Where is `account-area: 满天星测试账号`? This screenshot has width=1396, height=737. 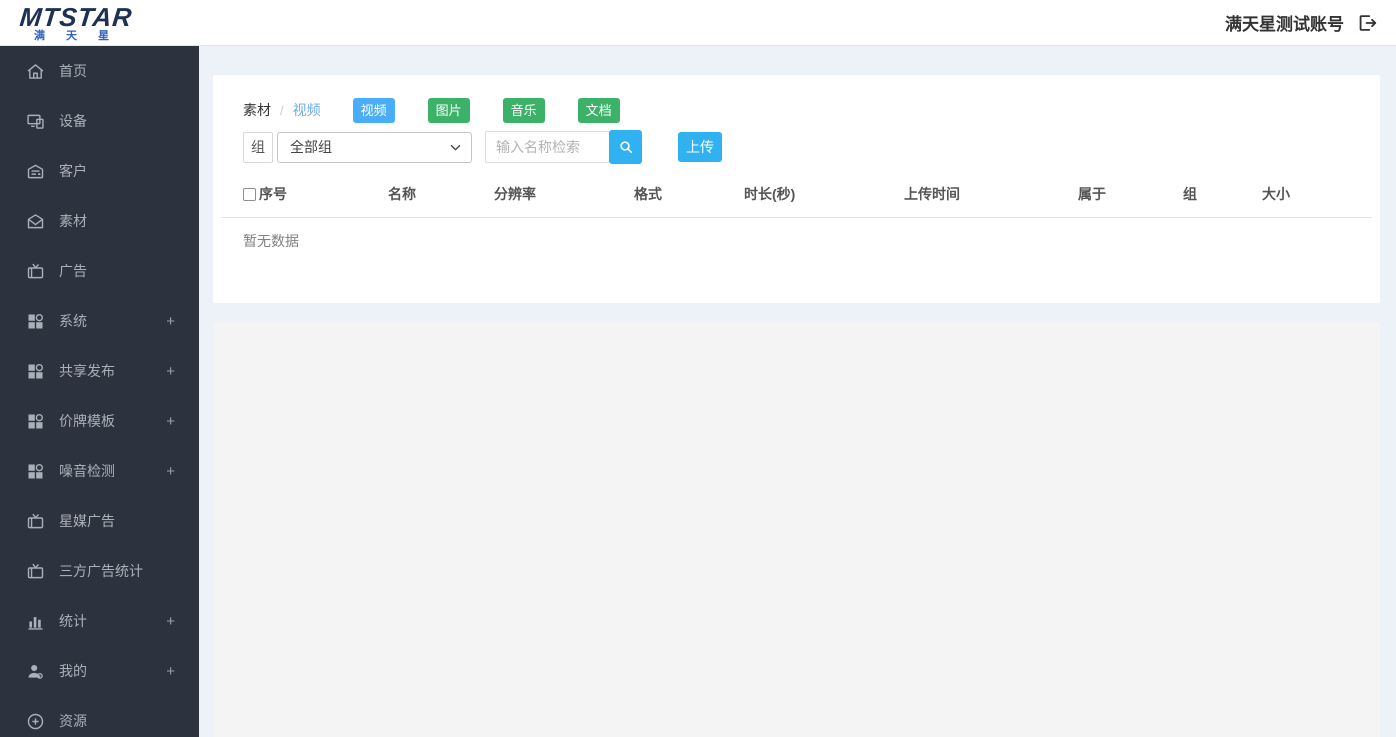 account-area: 满天星测试账号 is located at coordinates (1301, 22).